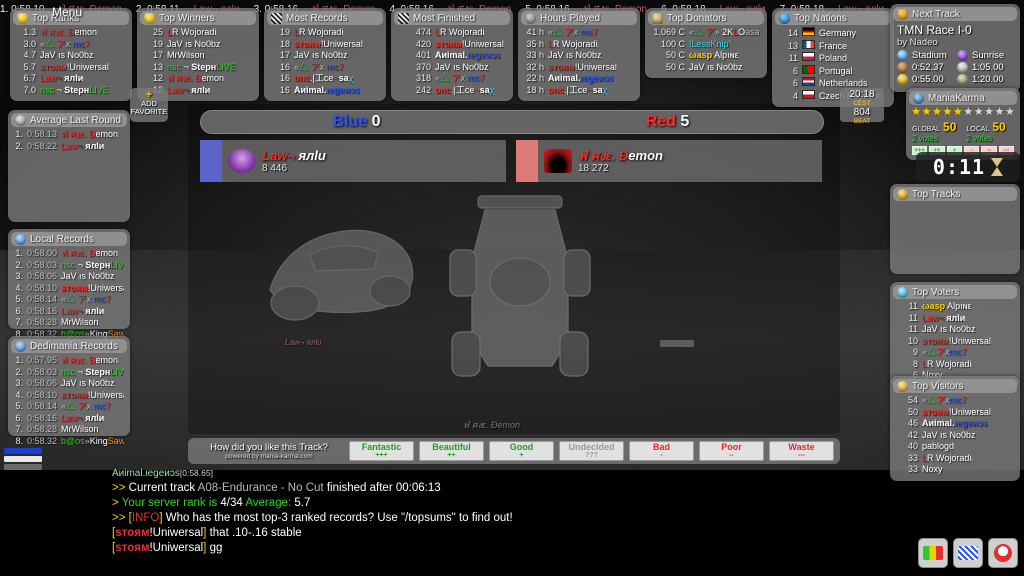  What do you see at coordinates (916, 112) in the screenshot?
I see `karma-star-1: ★` at bounding box center [916, 112].